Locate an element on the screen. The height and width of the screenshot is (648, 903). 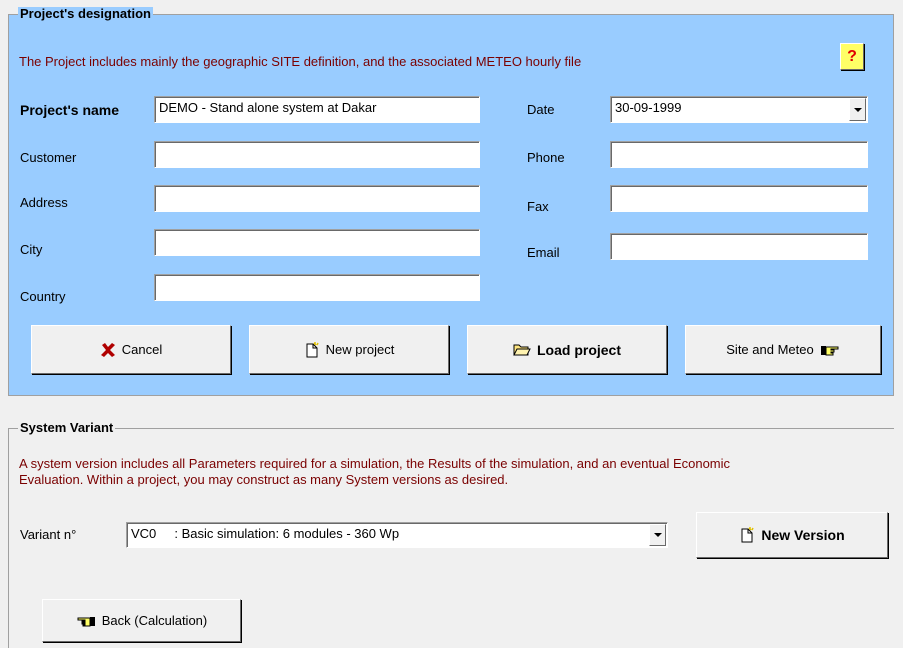
date-label: Date is located at coordinates (541, 109).